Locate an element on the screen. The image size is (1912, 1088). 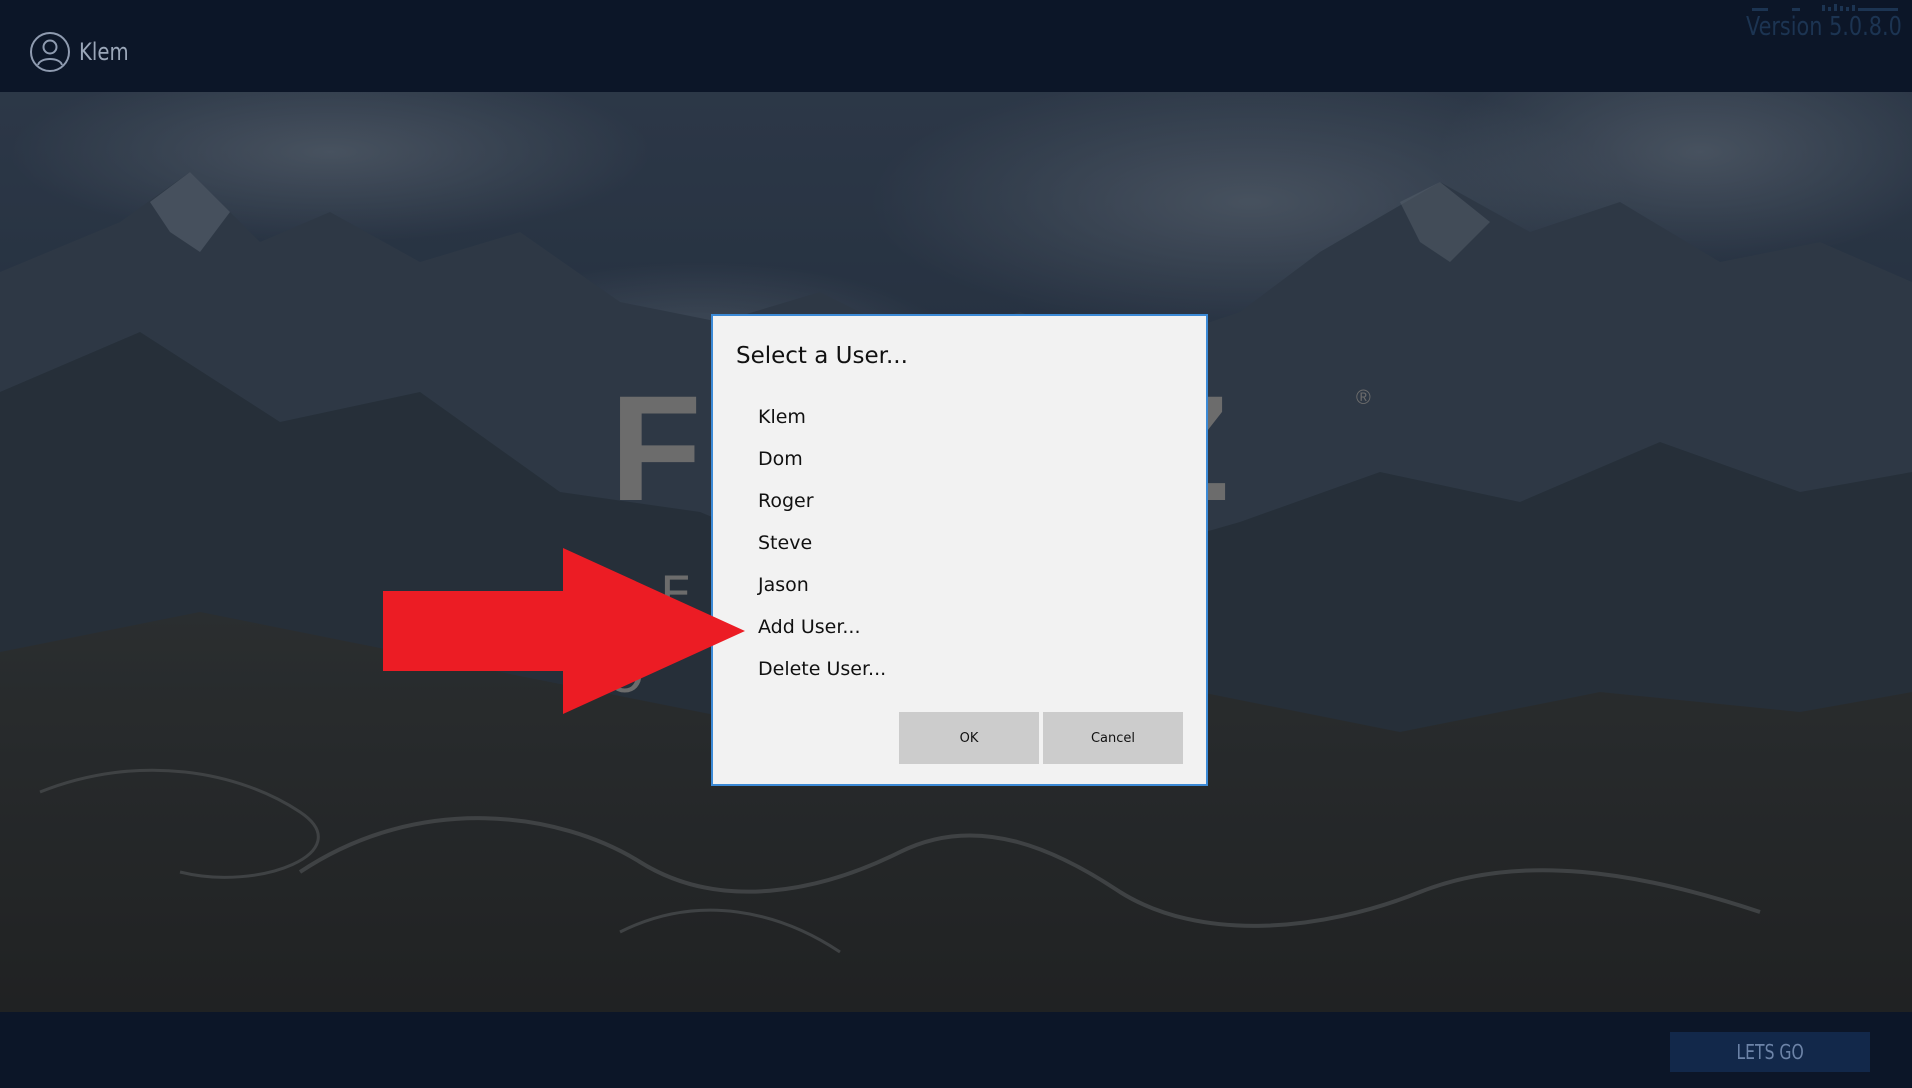
user-list-item-steve: Steve is located at coordinates (959, 543).